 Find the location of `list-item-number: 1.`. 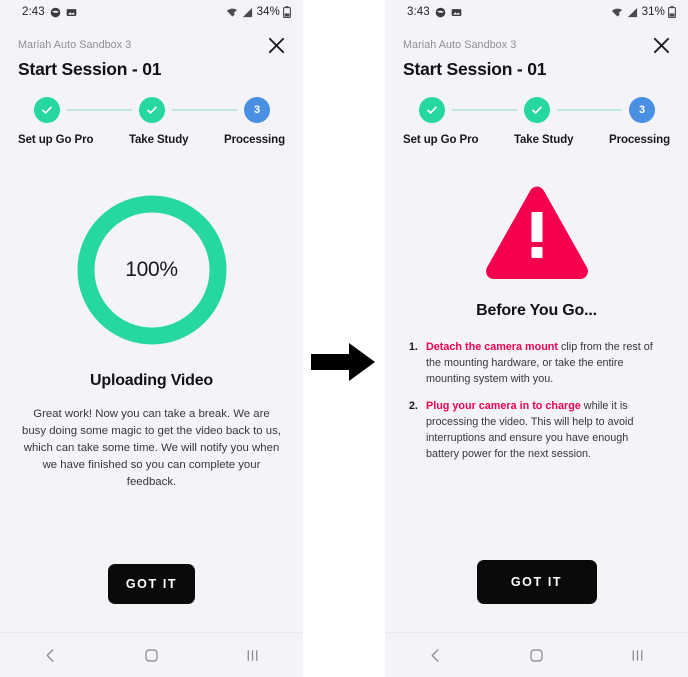

list-item-number: 1. is located at coordinates (413, 347).